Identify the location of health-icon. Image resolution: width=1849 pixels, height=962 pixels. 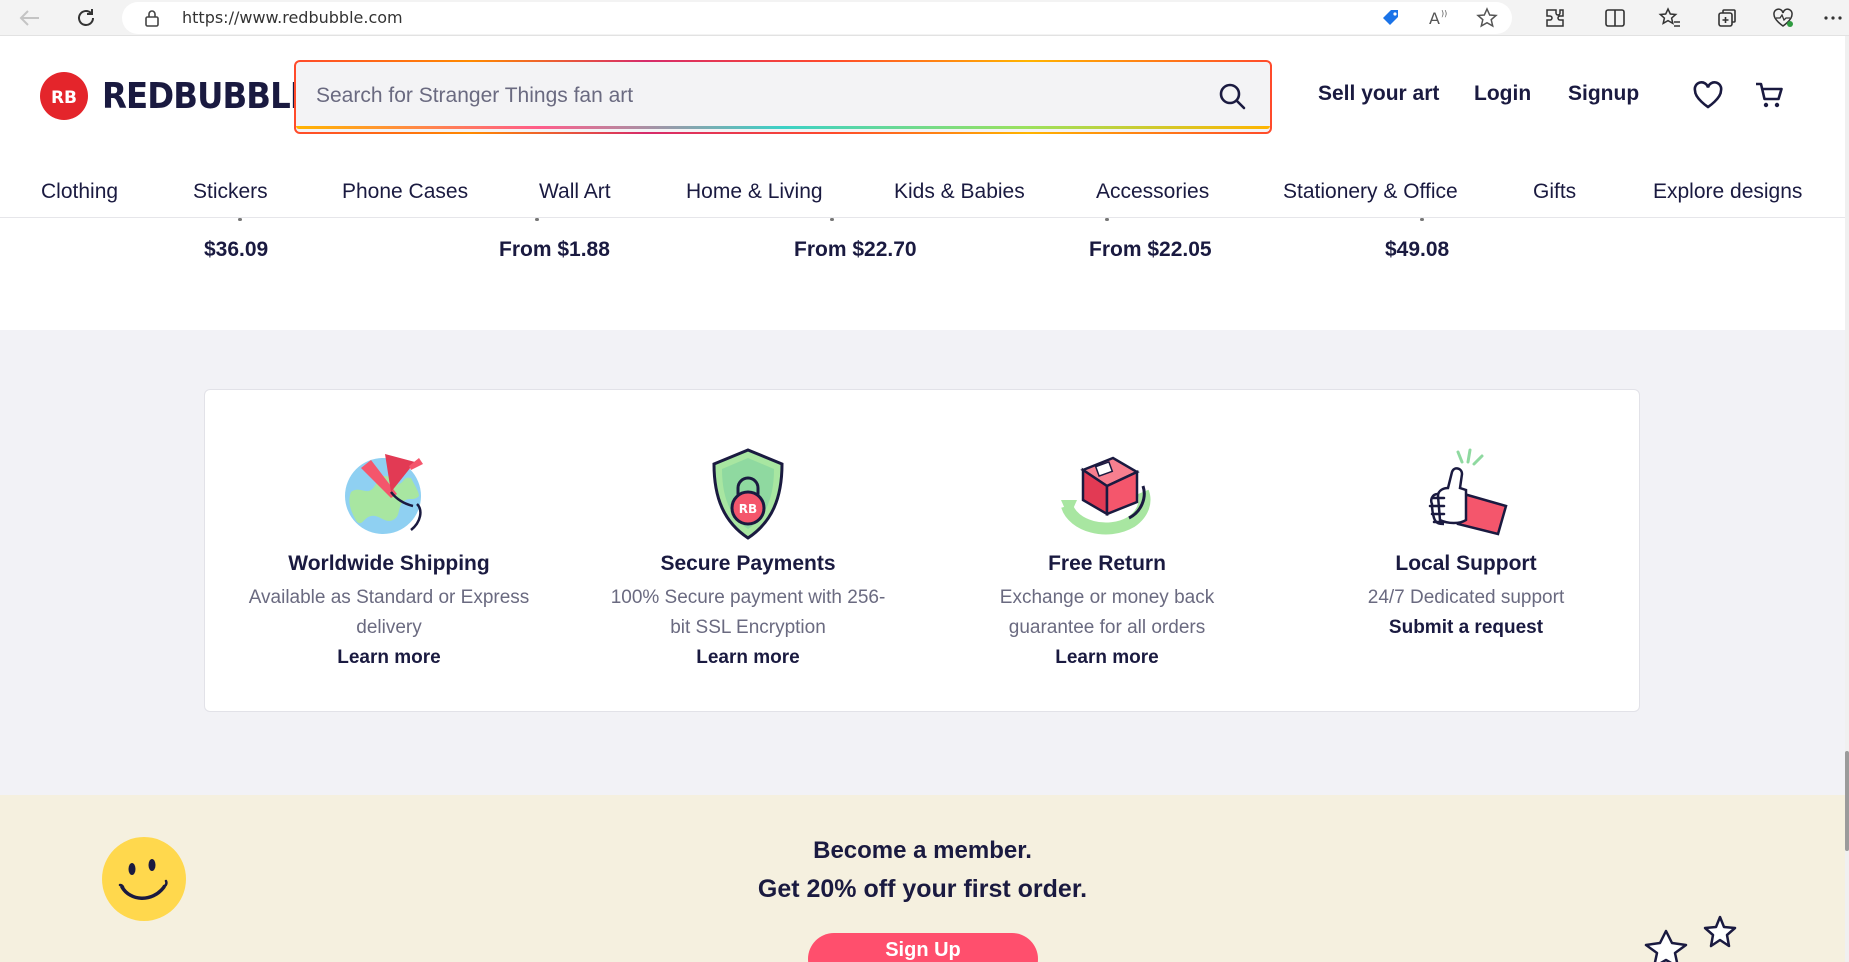
(1783, 18).